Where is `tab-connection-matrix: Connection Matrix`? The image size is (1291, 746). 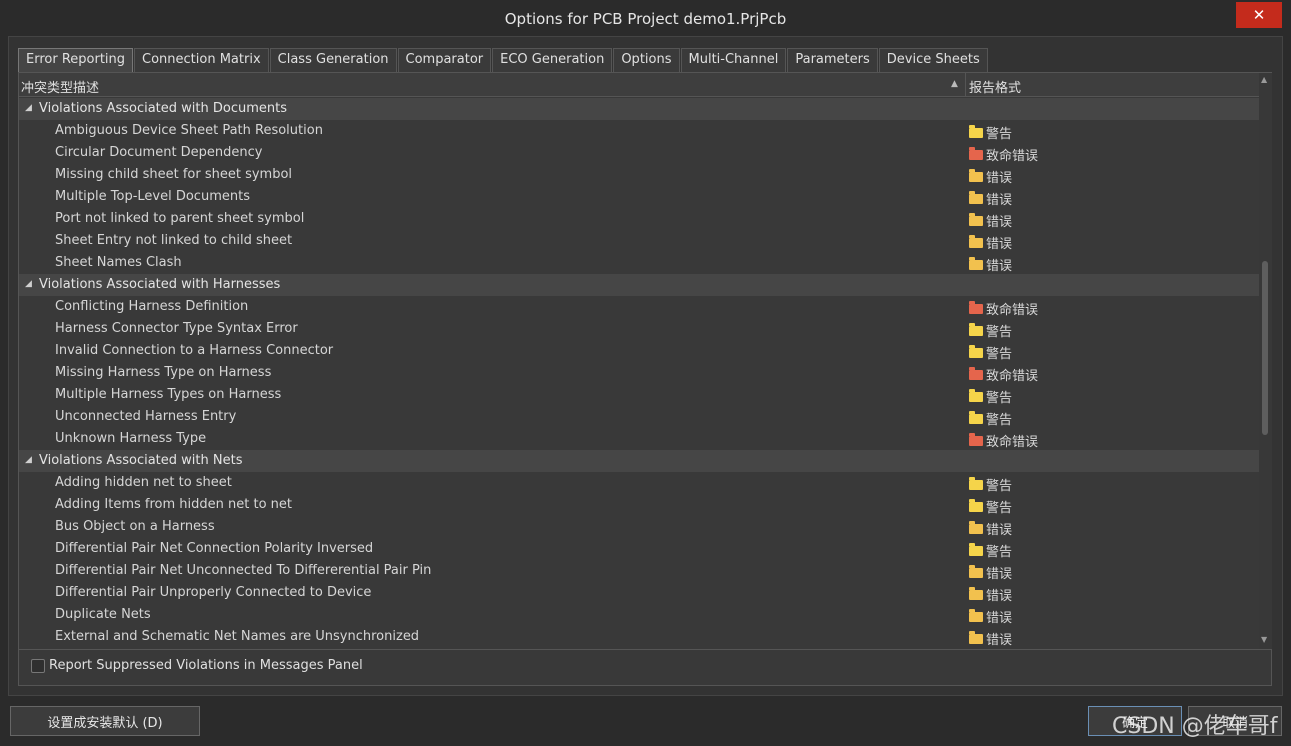
tab-connection-matrix: Connection Matrix is located at coordinates (201, 60).